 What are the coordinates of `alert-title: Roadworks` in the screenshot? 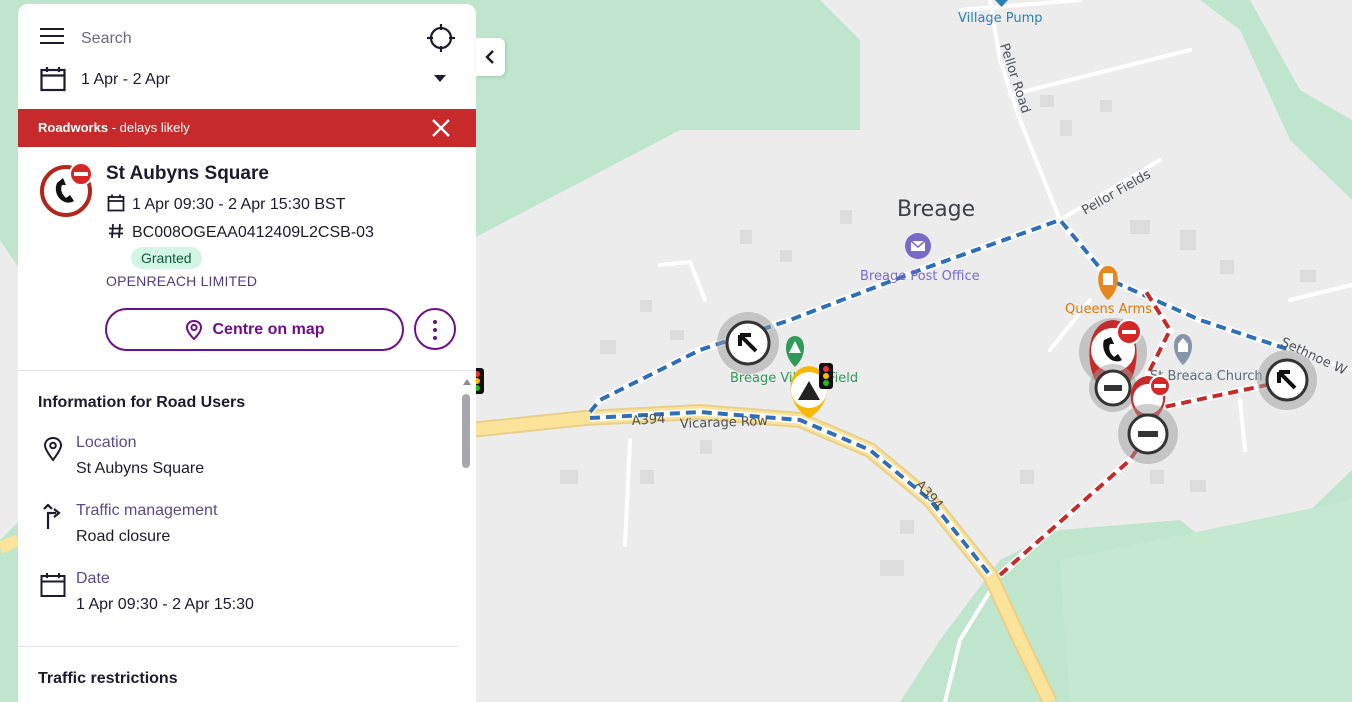 It's located at (73, 127).